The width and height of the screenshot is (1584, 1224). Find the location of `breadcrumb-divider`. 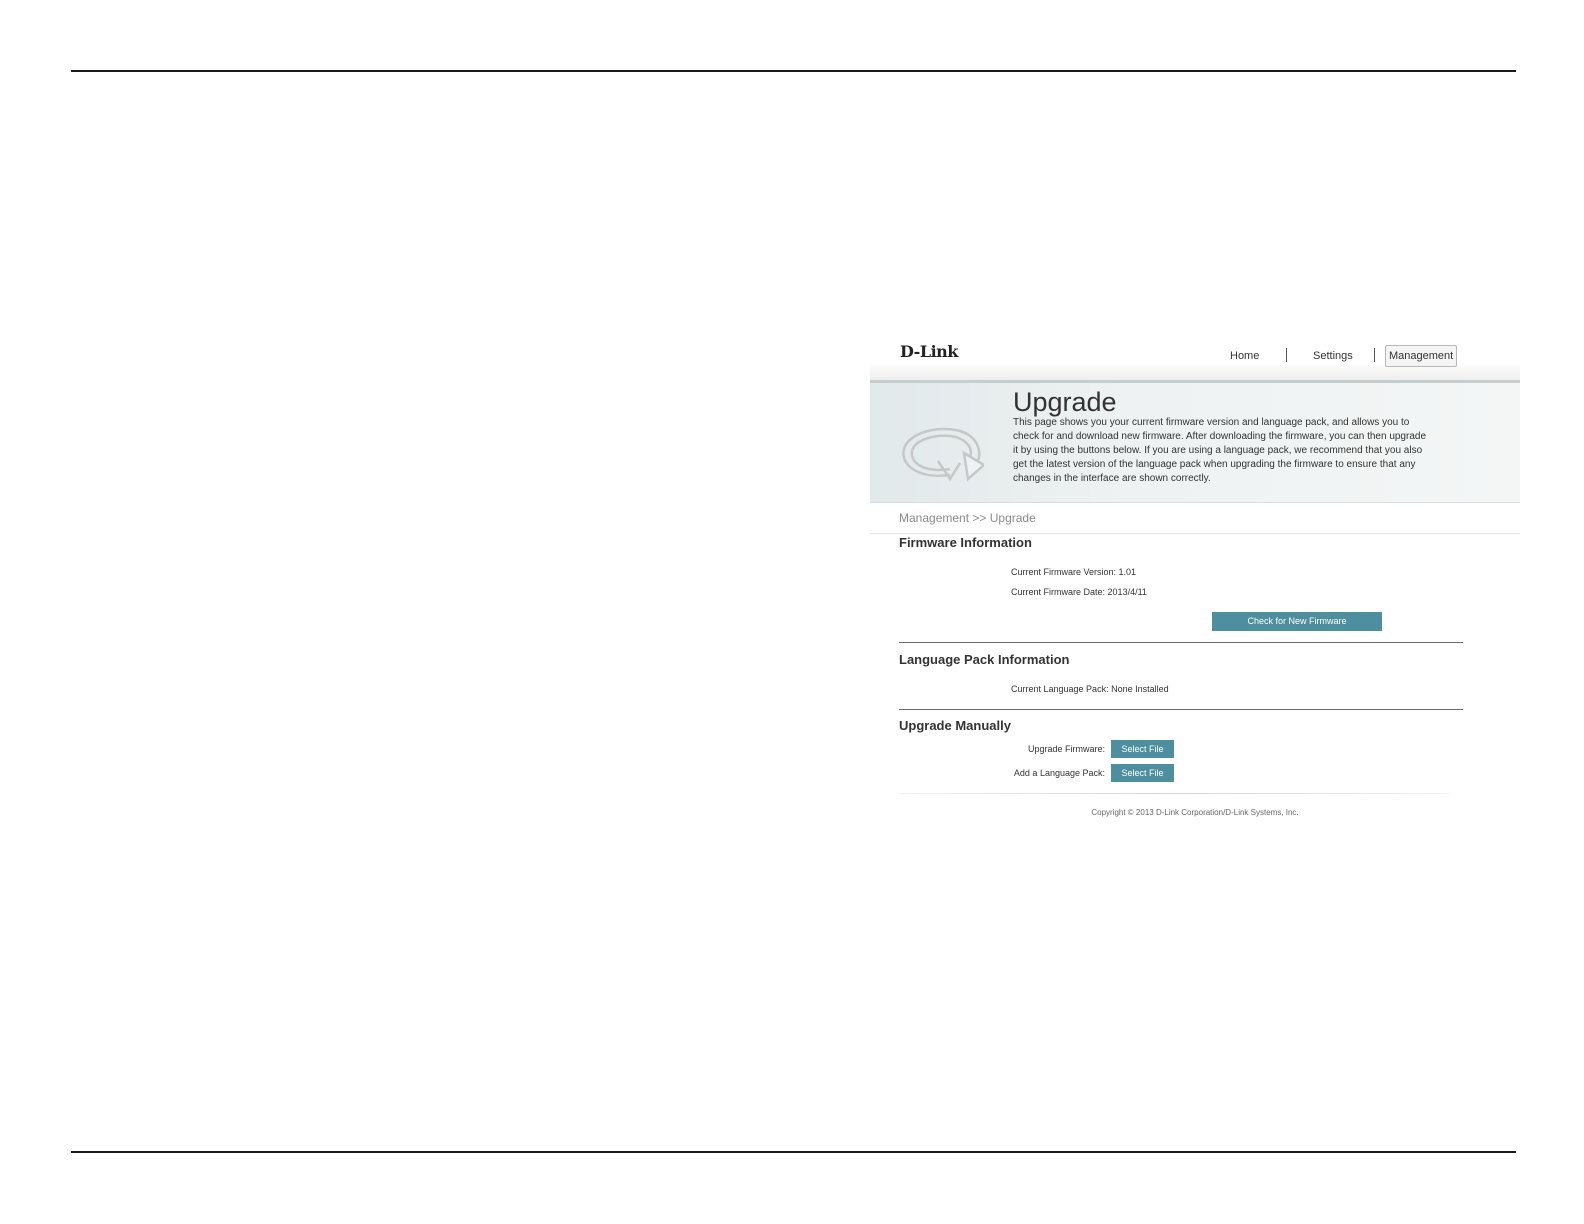

breadcrumb-divider is located at coordinates (1195, 533).